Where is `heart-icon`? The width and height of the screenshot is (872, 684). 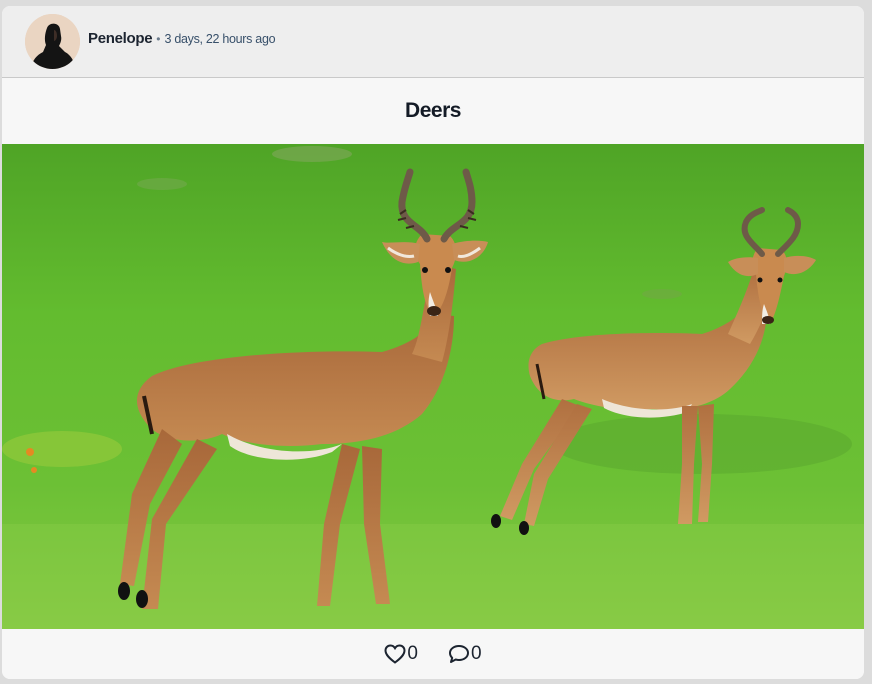 heart-icon is located at coordinates (395, 654).